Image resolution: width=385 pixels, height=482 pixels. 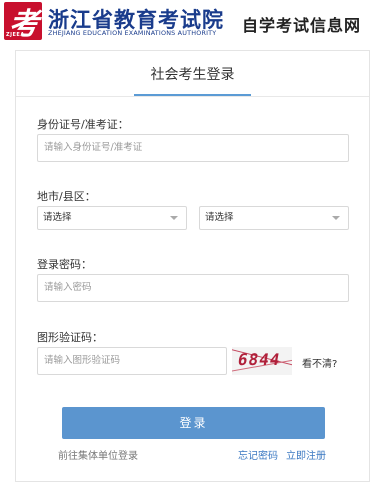 What do you see at coordinates (64, 264) in the screenshot?
I see `password-label: 登录密码：` at bounding box center [64, 264].